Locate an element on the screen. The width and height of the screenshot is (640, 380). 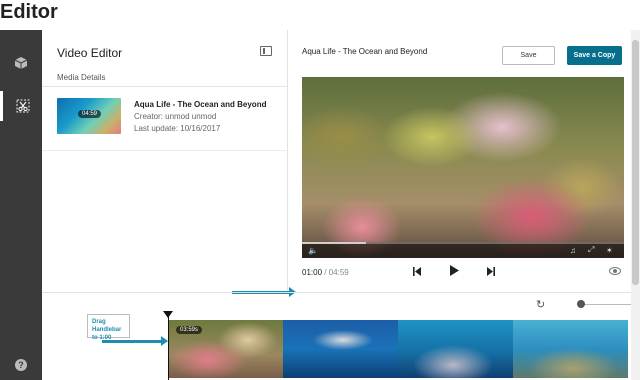
rail-item-editor is located at coordinates (21, 106).